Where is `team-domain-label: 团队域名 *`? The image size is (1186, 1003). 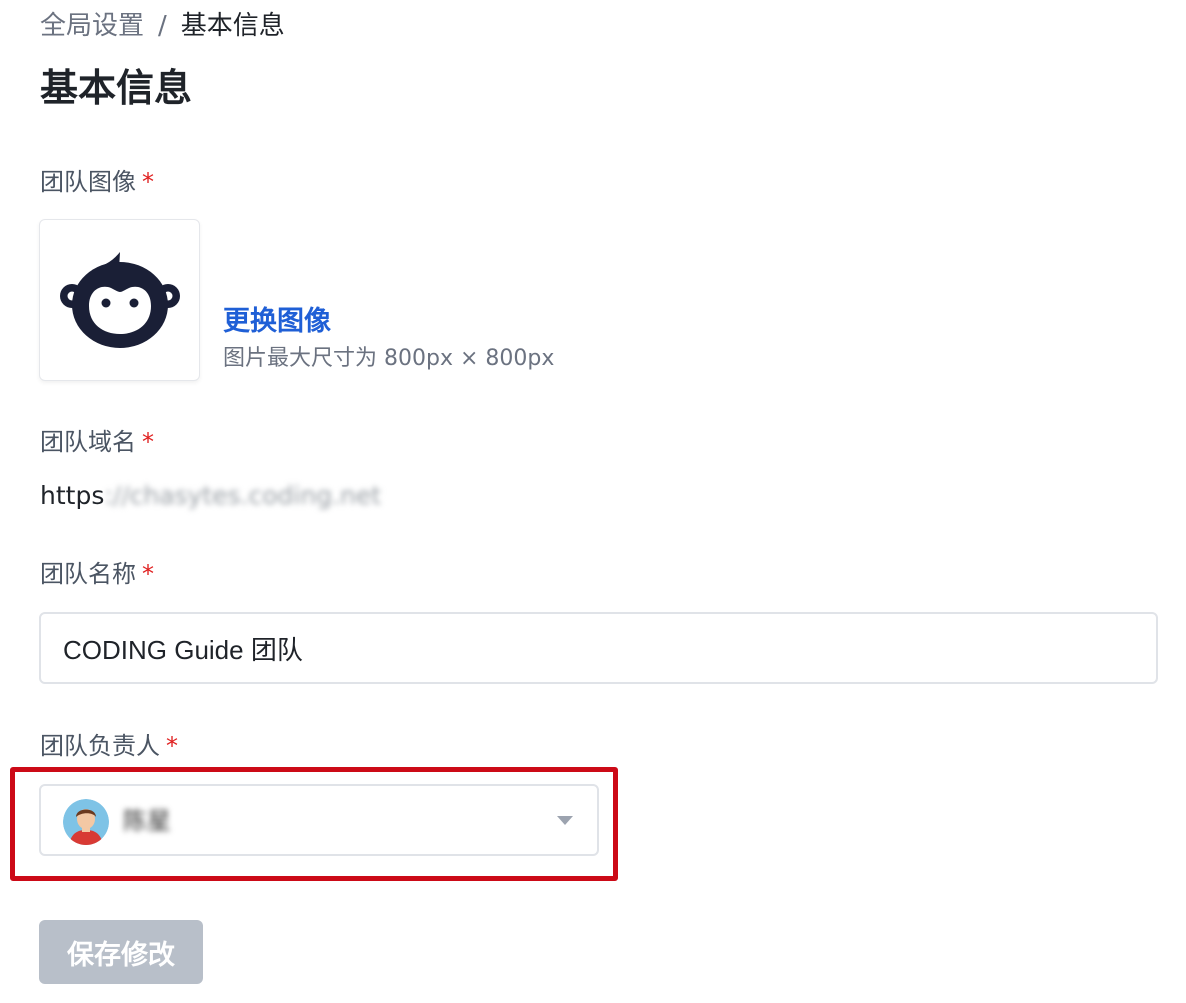
team-domain-label: 团队域名 * is located at coordinates (97, 442).